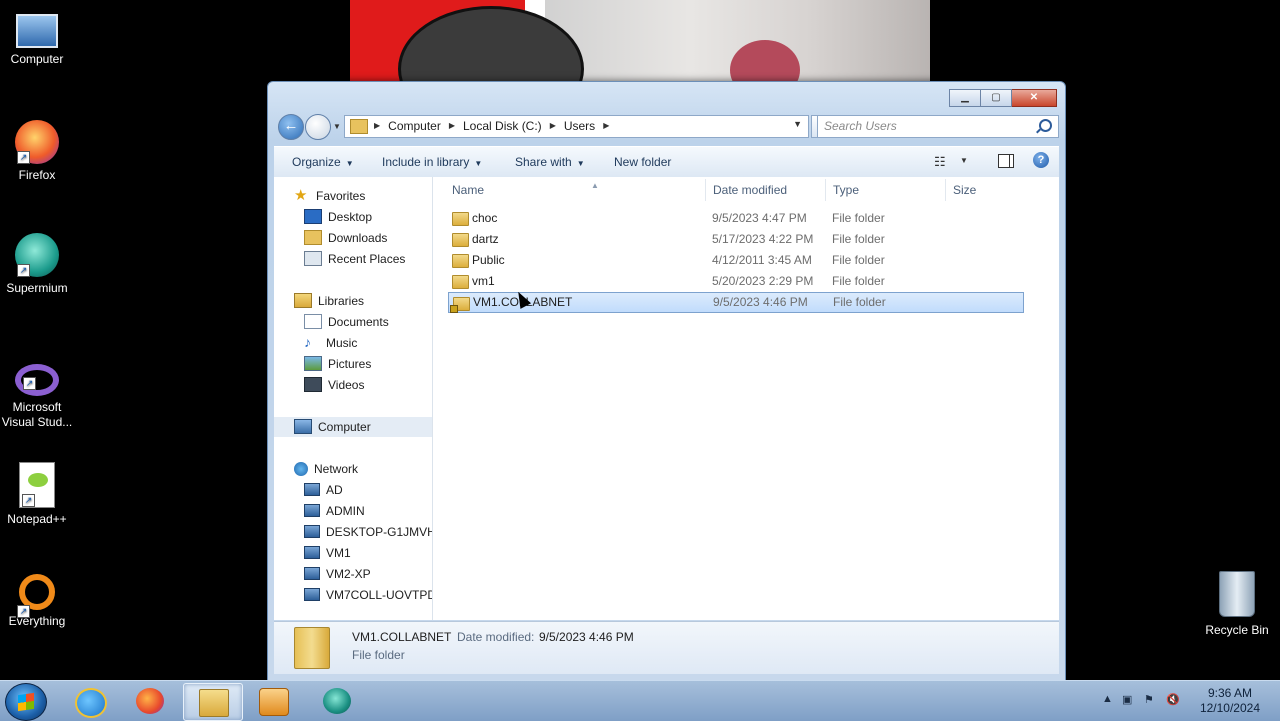  Describe the element at coordinates (37, 255) in the screenshot. I see `supermium-icon: ↗` at that location.